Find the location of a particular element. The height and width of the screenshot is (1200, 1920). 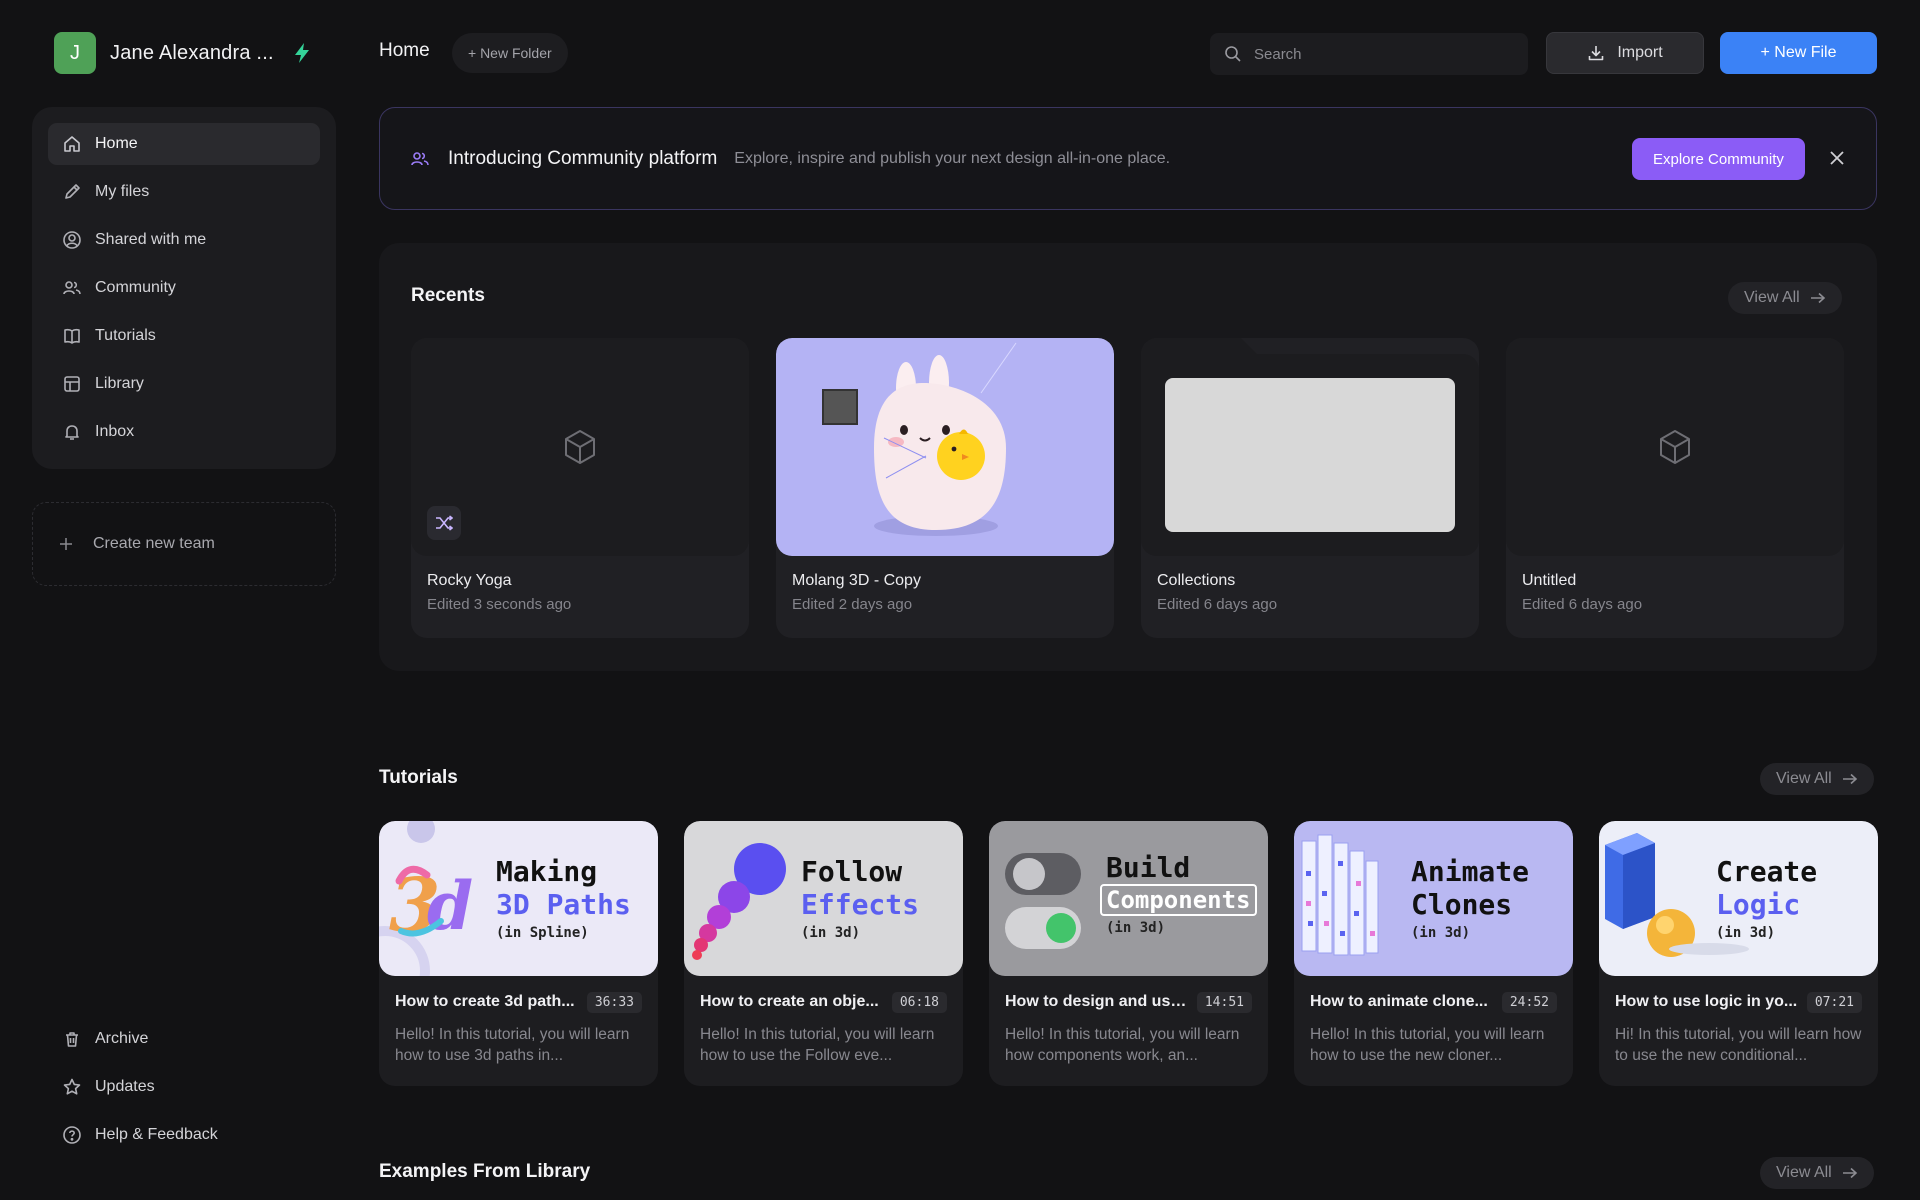

file-card: Rocky Yoga Edited 3 seconds ago is located at coordinates (580, 488).